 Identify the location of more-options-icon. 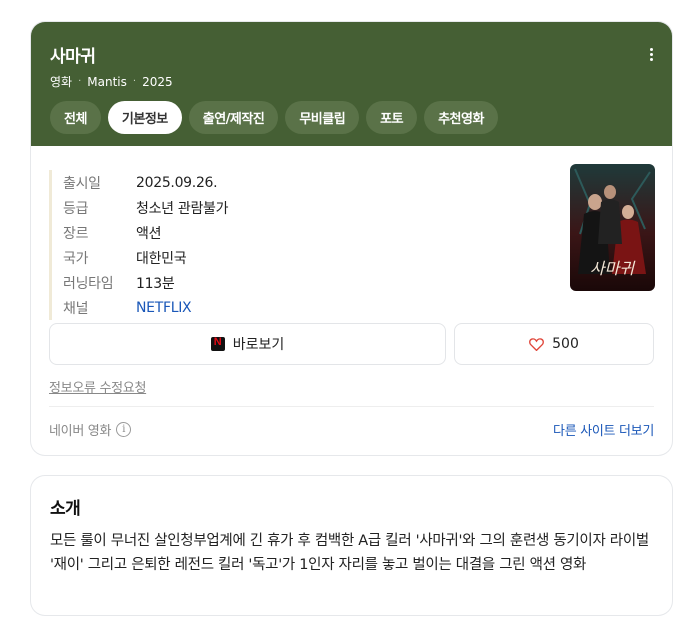
(652, 54).